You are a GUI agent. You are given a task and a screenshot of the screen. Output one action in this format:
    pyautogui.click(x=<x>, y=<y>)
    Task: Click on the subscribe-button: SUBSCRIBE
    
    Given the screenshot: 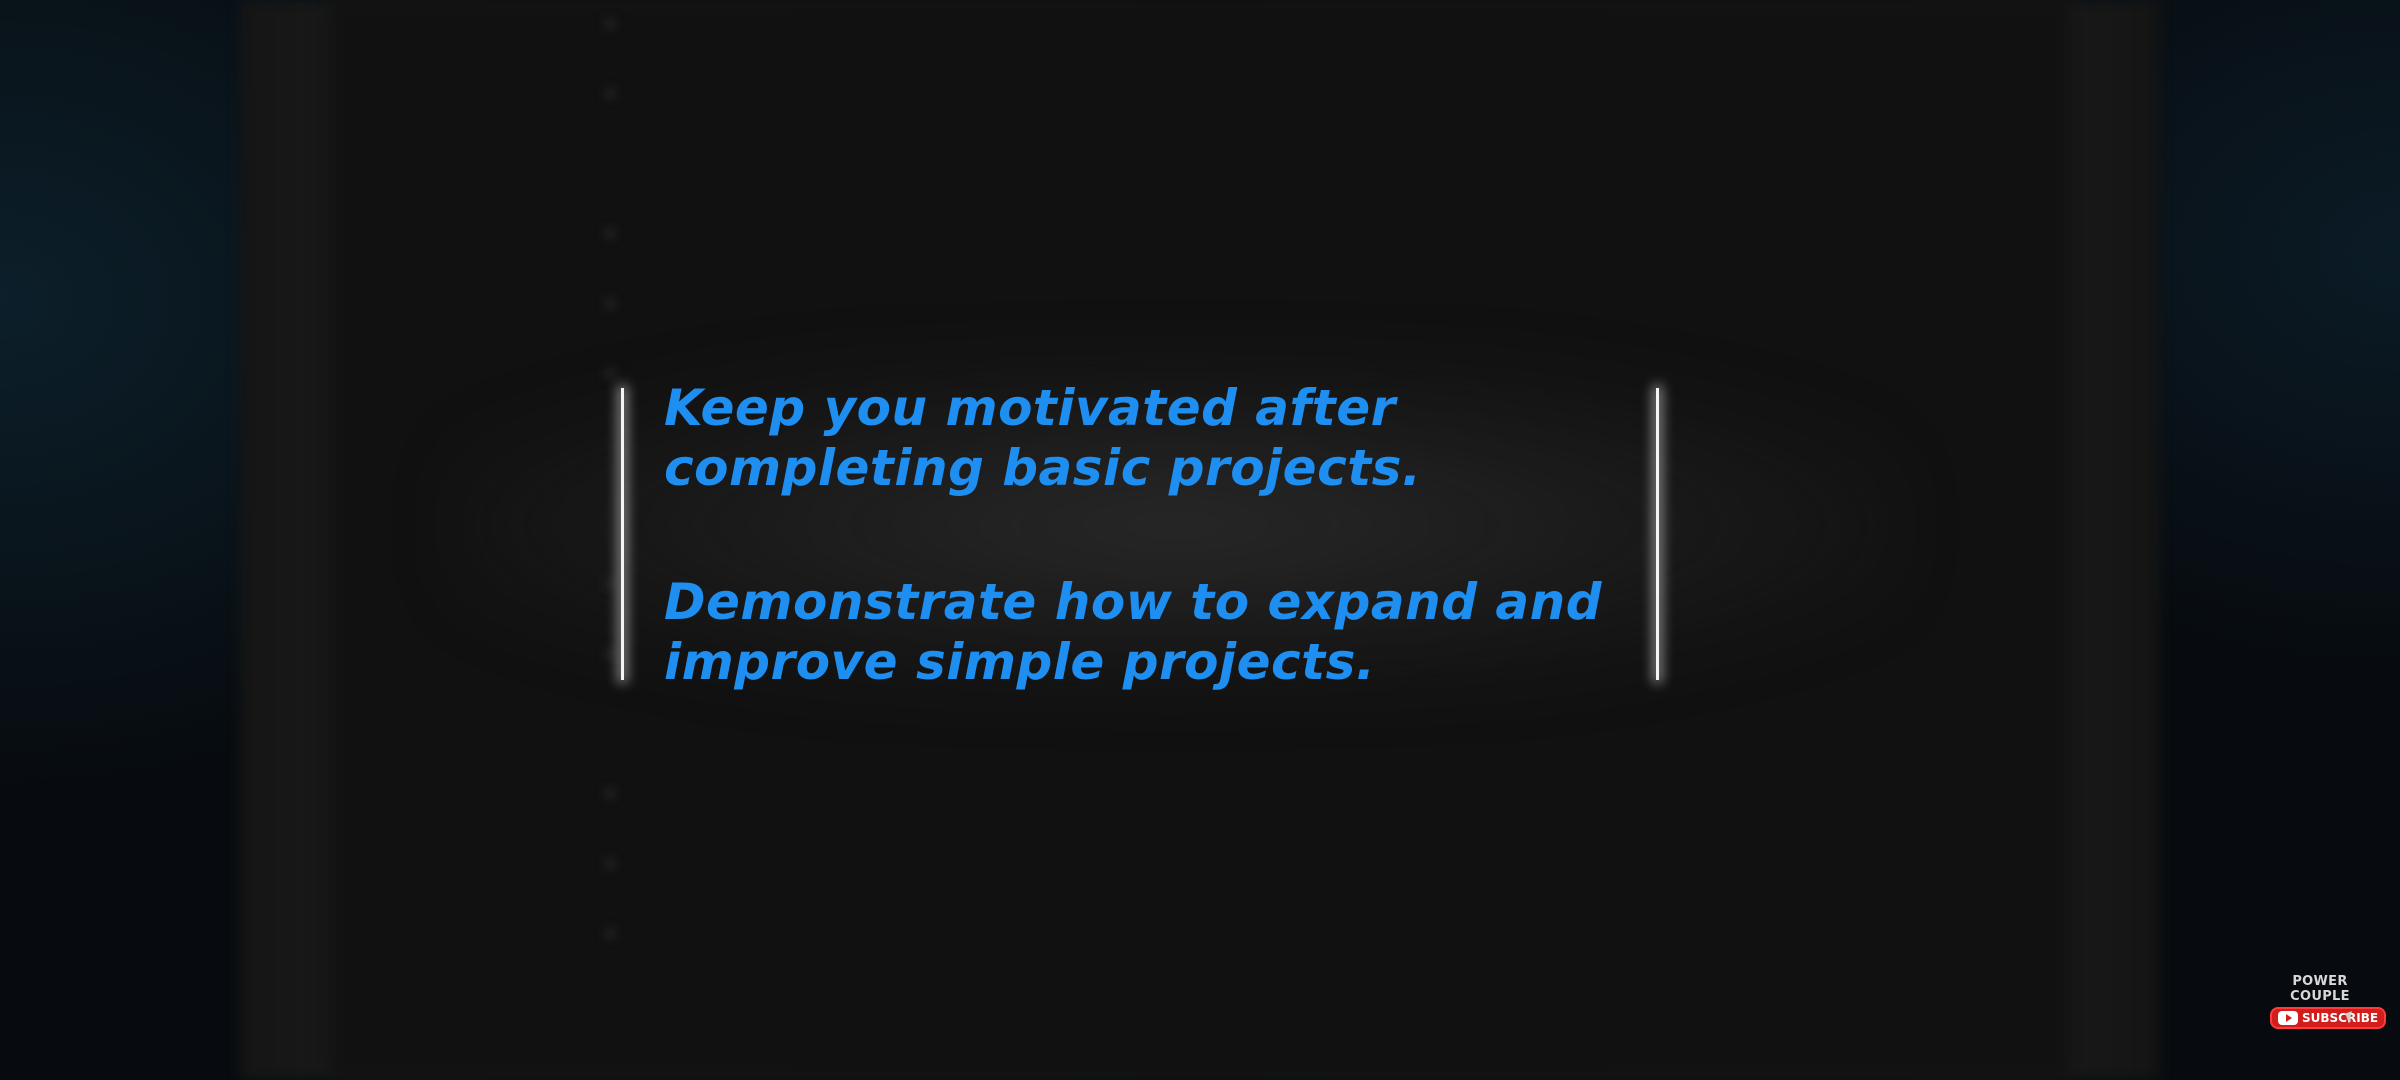 What is the action you would take?
    pyautogui.click(x=2328, y=1018)
    